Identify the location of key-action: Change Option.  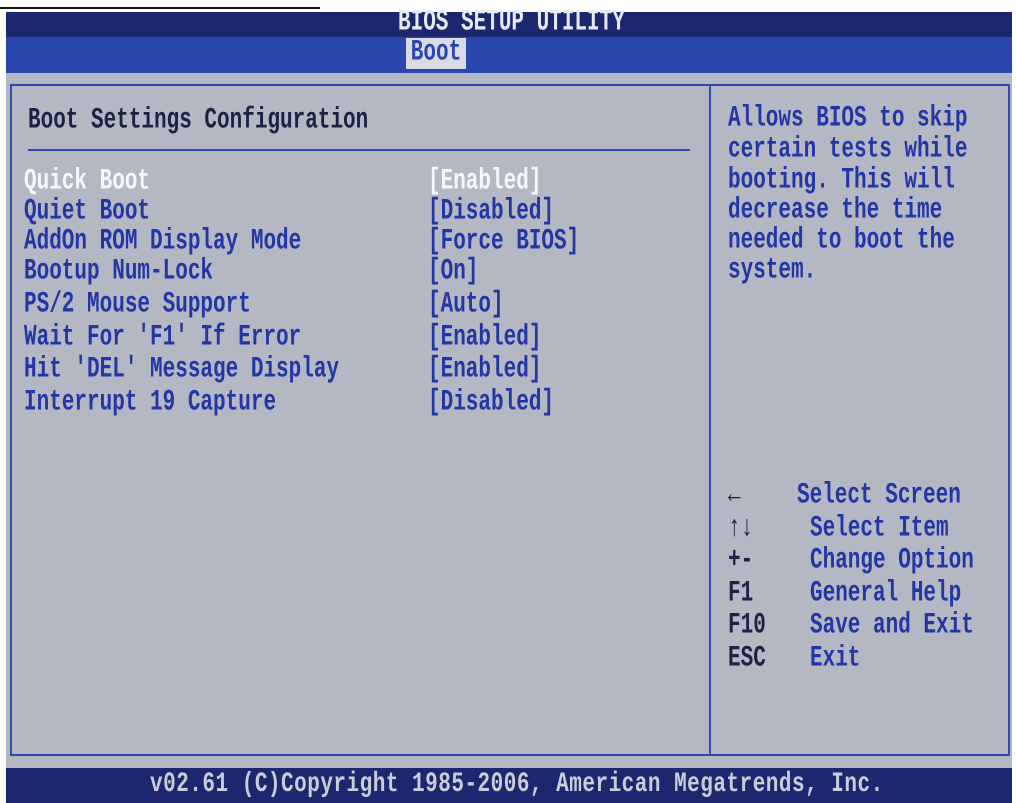
(892, 561).